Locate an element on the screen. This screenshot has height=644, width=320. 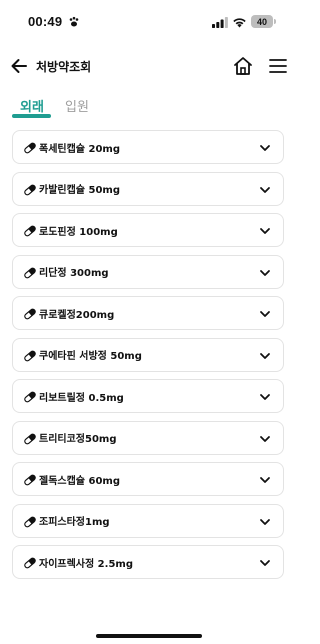
drug-name: 리단정 300mg is located at coordinates (74, 273).